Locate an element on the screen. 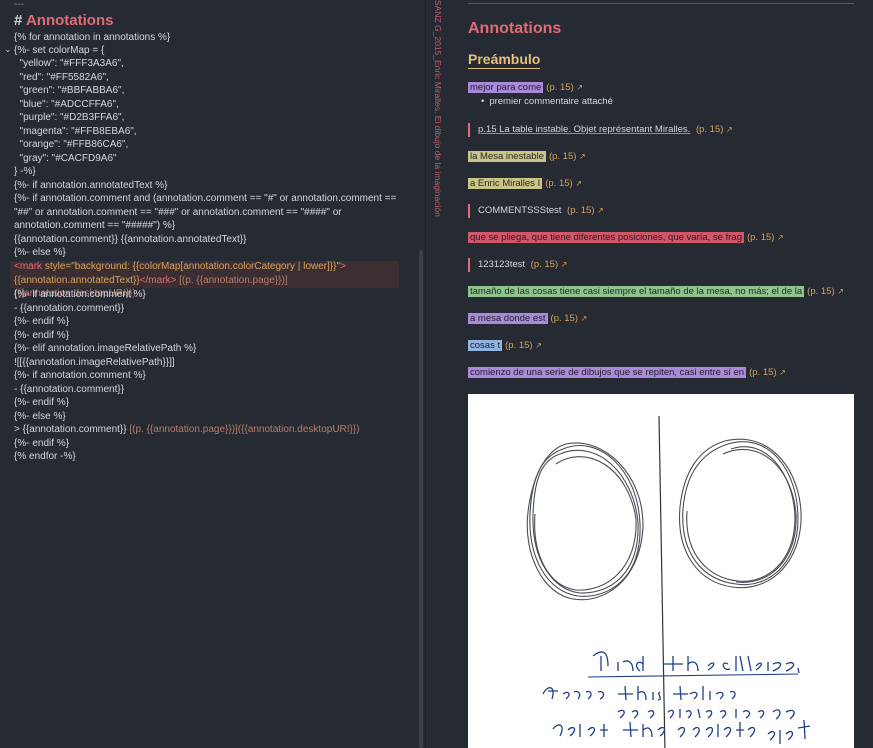 The image size is (873, 748). comment-quote: 123123test (p. 15) ↗ is located at coordinates (517, 265).